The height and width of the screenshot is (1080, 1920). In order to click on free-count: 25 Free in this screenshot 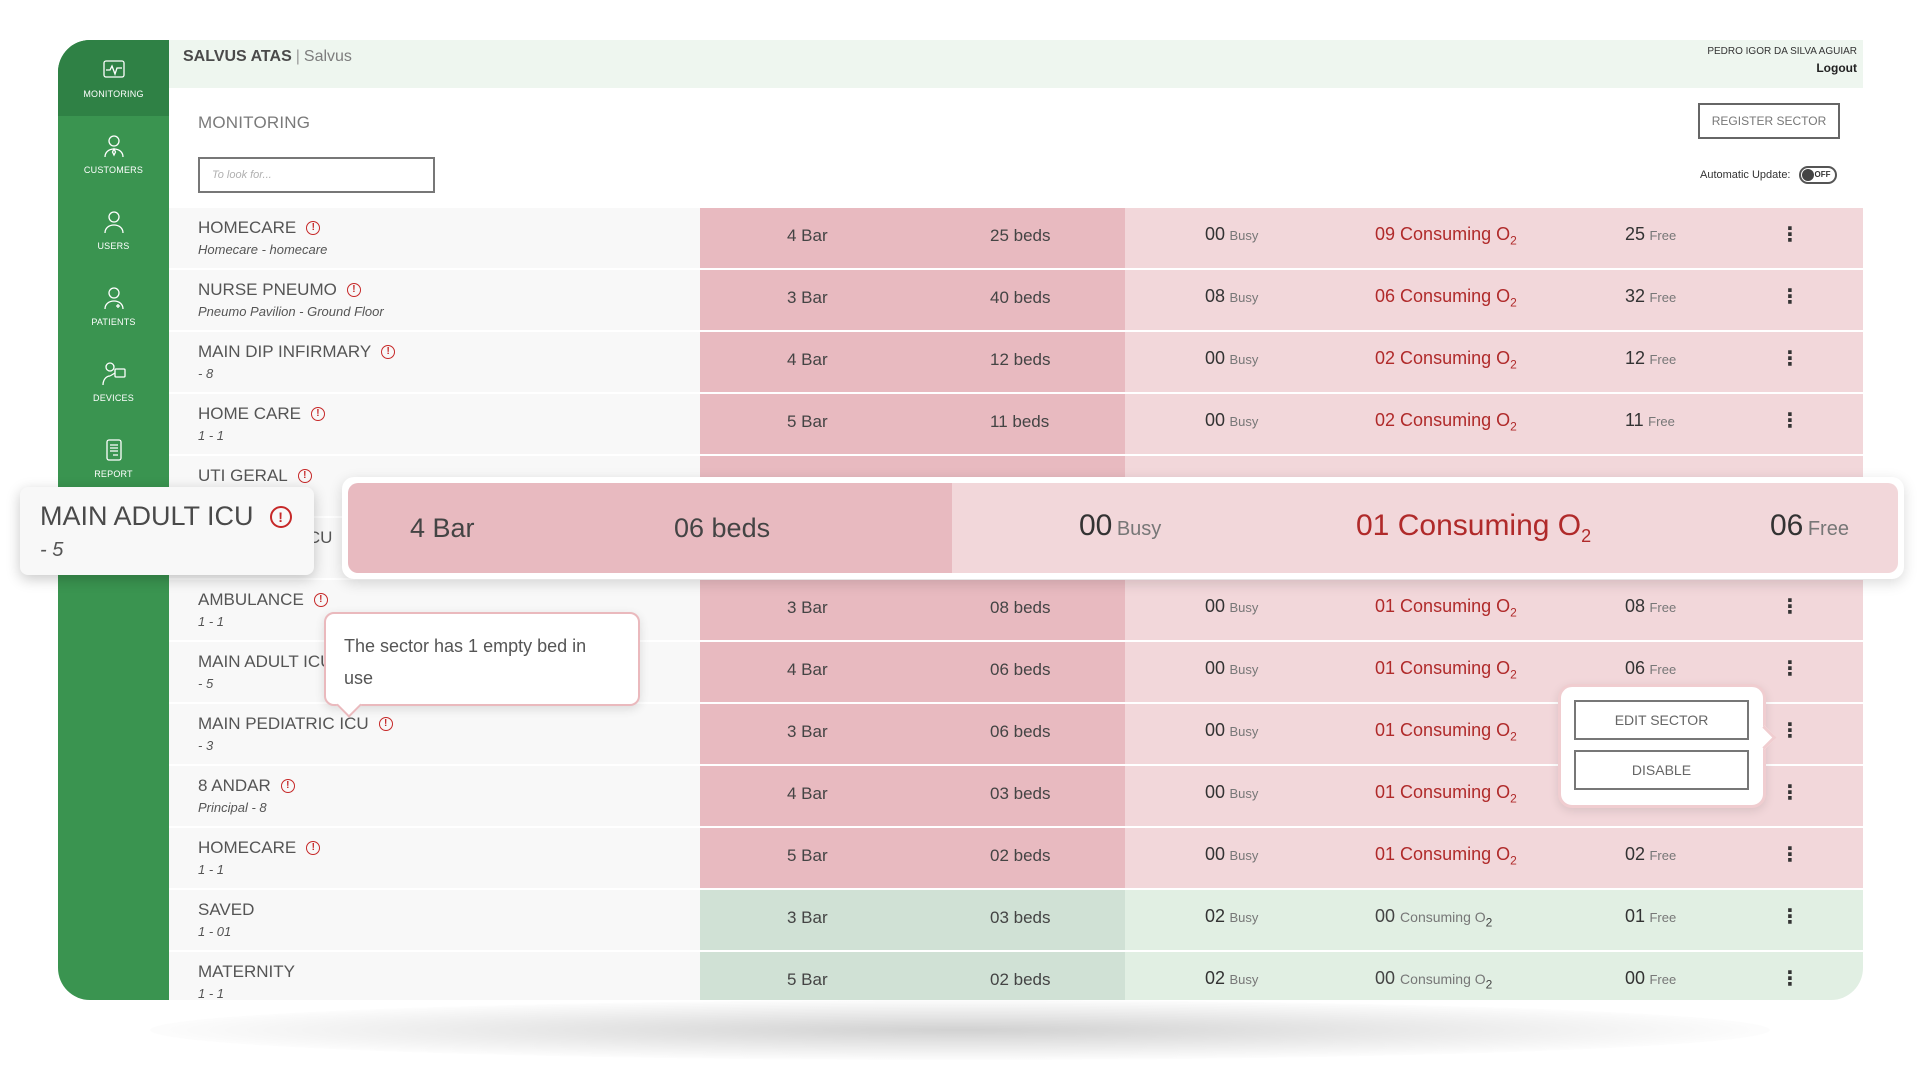, I will do `click(1651, 234)`.